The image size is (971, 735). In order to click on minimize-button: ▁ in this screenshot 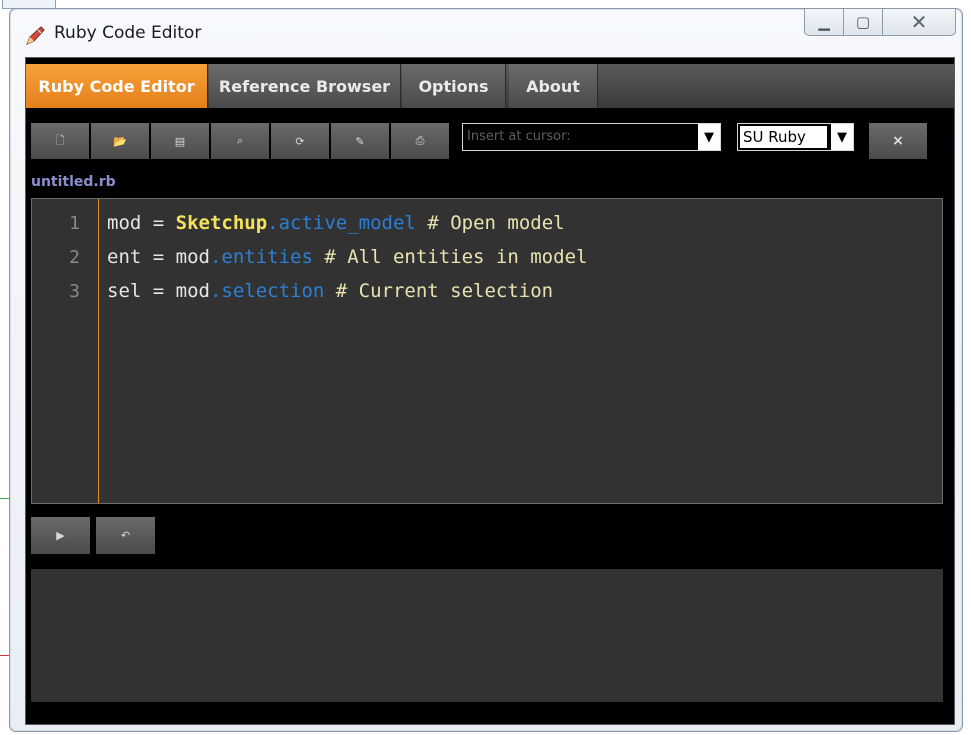, I will do `click(824, 22)`.